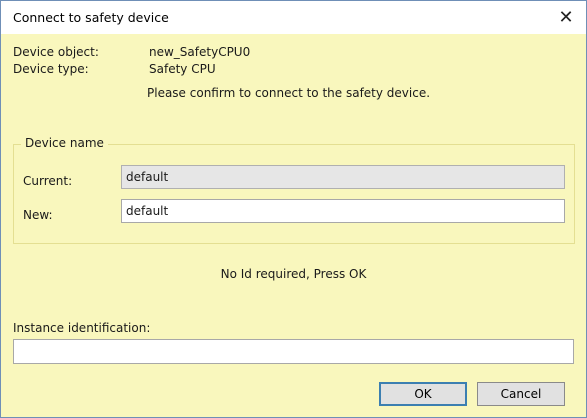 Image resolution: width=587 pixels, height=418 pixels. Describe the element at coordinates (293, 17) in the screenshot. I see `title-bar: Connect to safety device ✕` at that location.